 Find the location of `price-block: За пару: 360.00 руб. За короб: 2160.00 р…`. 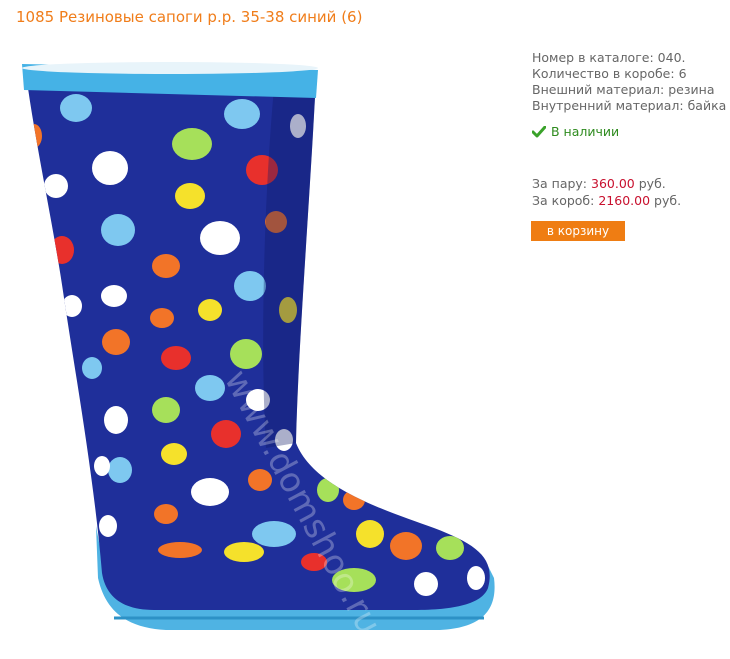

price-block: За пару: 360.00 руб. За короб: 2160.00 р… is located at coordinates (606, 192).